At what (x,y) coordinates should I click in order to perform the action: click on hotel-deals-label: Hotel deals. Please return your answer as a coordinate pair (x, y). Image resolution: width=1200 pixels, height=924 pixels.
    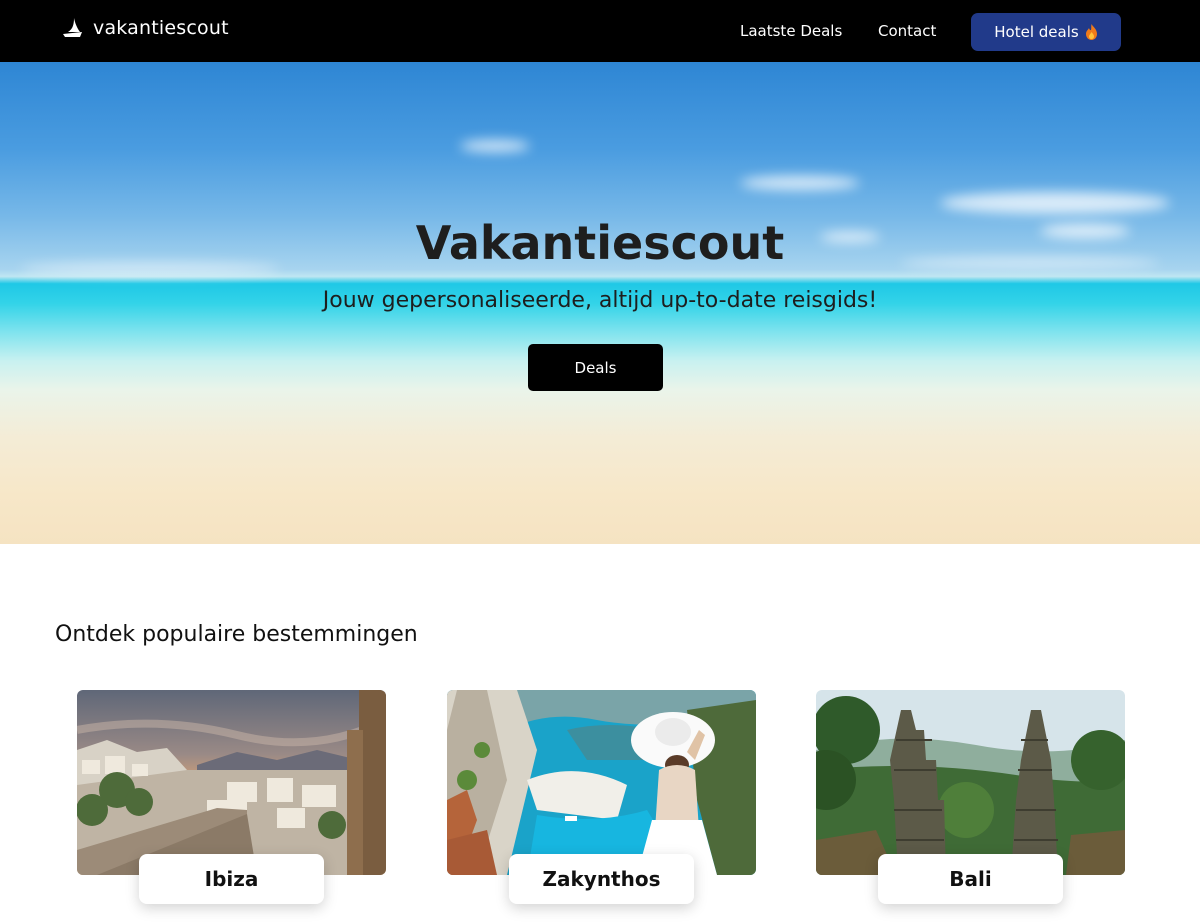
    Looking at the image, I should click on (1036, 32).